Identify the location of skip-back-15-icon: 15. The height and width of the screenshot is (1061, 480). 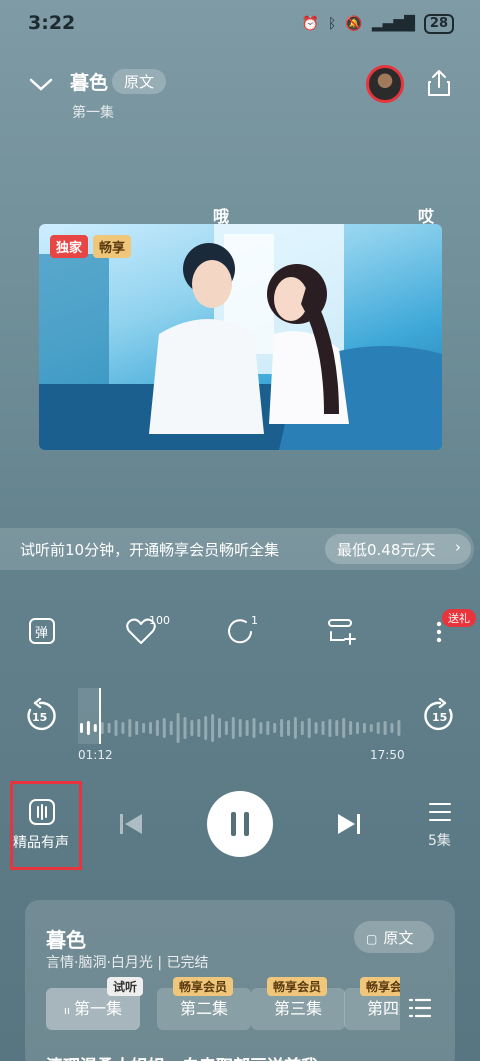
(40, 716).